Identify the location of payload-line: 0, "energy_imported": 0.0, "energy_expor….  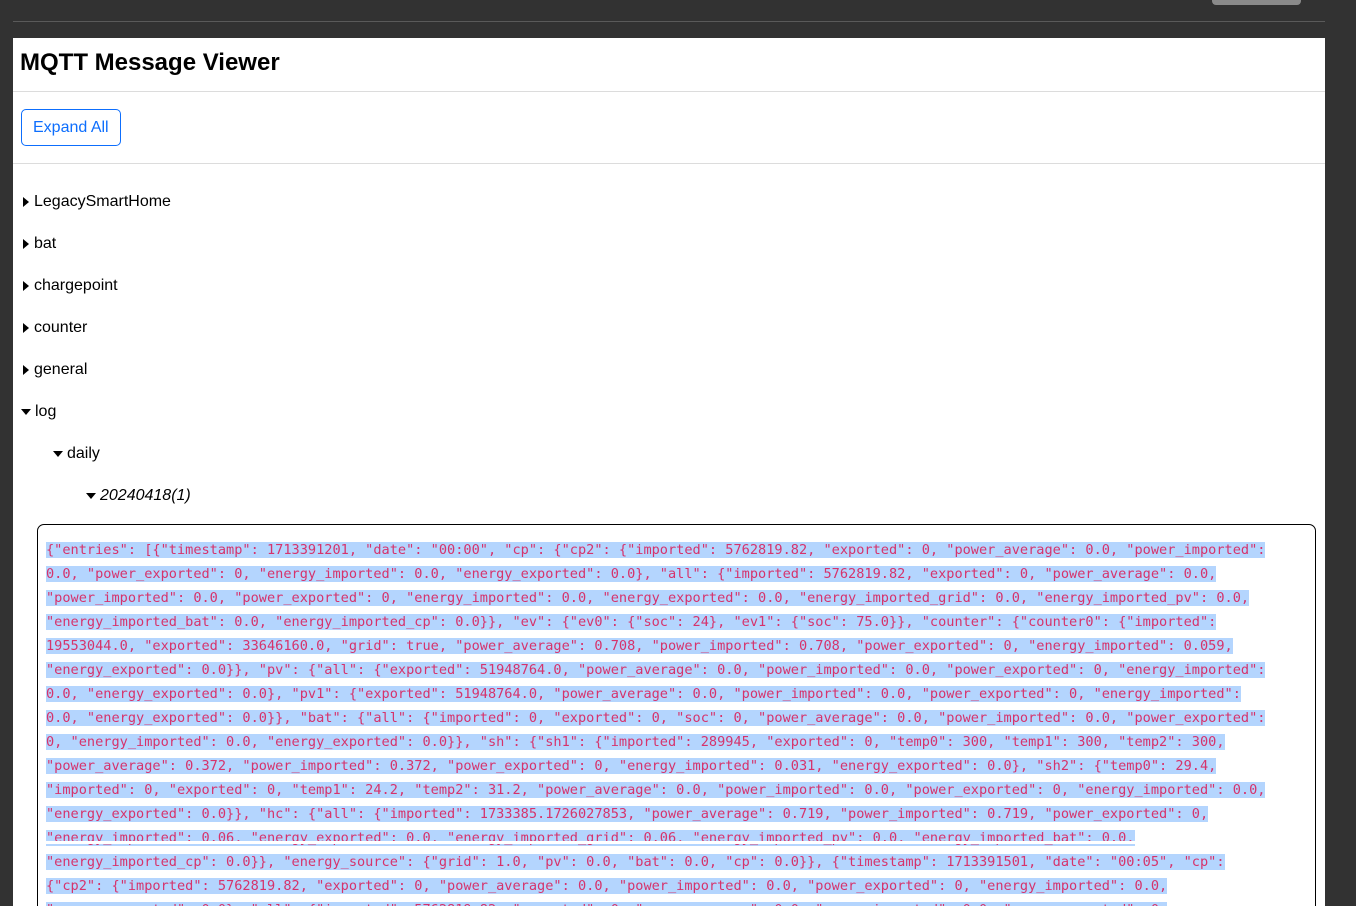
(635, 742).